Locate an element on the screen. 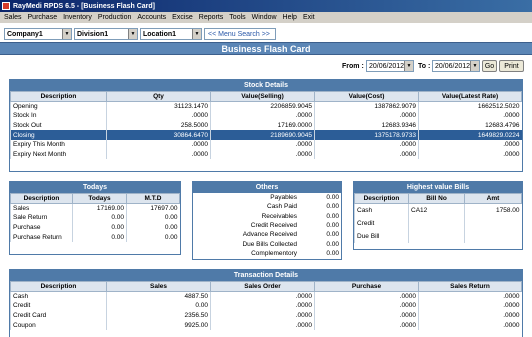 This screenshot has width=532, height=337. cell-purchase: .0000 is located at coordinates (366, 315).